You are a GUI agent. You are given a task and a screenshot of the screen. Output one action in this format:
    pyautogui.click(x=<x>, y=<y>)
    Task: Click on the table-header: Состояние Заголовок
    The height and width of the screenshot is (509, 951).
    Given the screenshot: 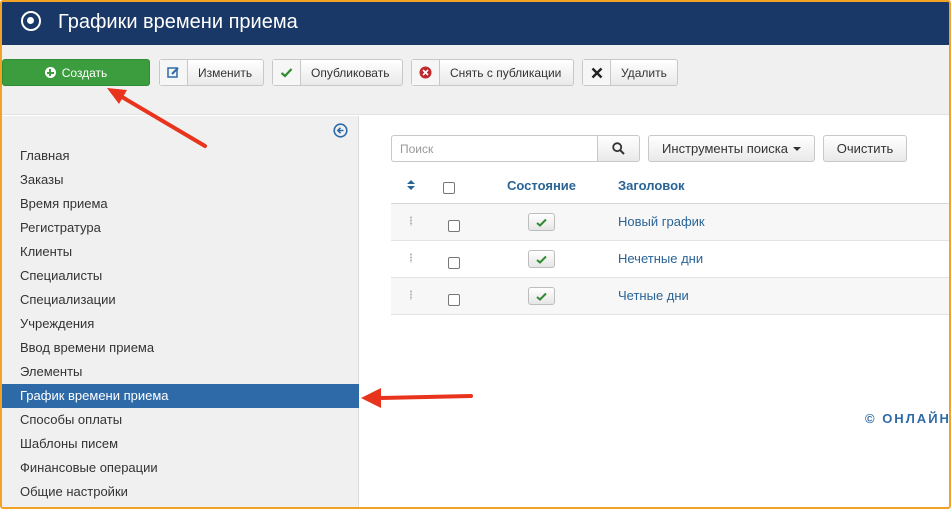 What is the action you would take?
    pyautogui.click(x=670, y=186)
    